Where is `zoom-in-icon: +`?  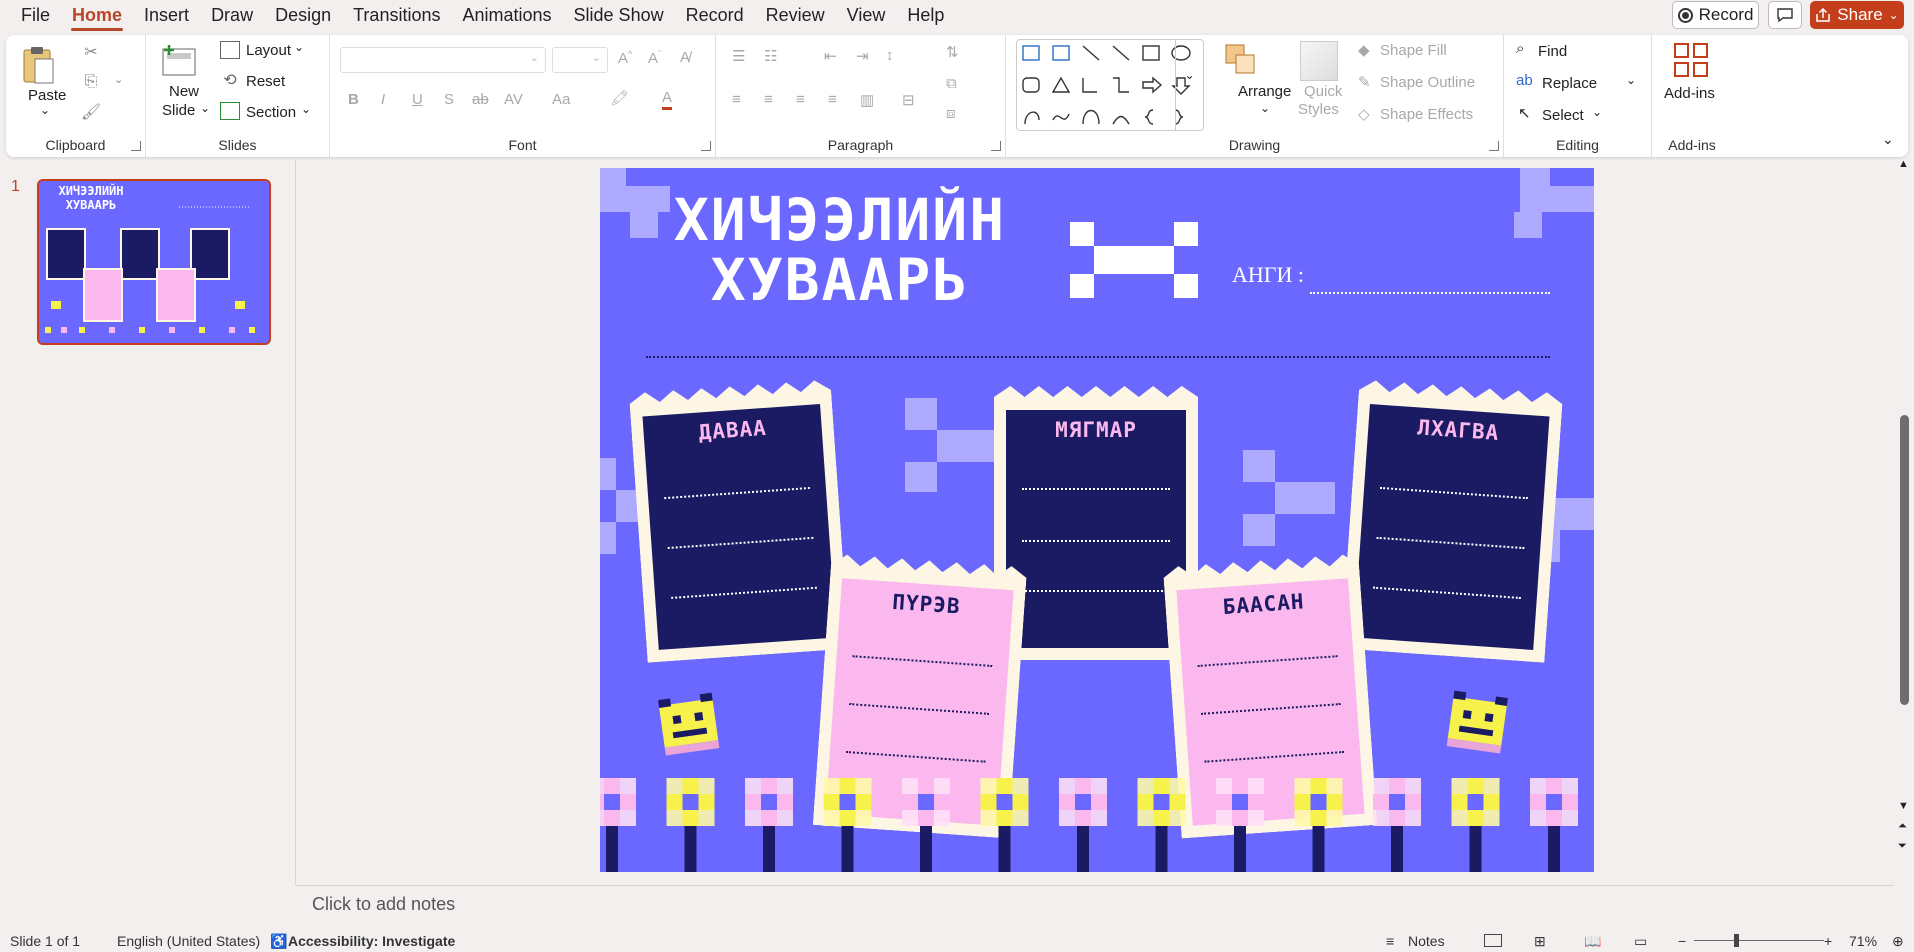
zoom-in-icon: + is located at coordinates (1828, 941).